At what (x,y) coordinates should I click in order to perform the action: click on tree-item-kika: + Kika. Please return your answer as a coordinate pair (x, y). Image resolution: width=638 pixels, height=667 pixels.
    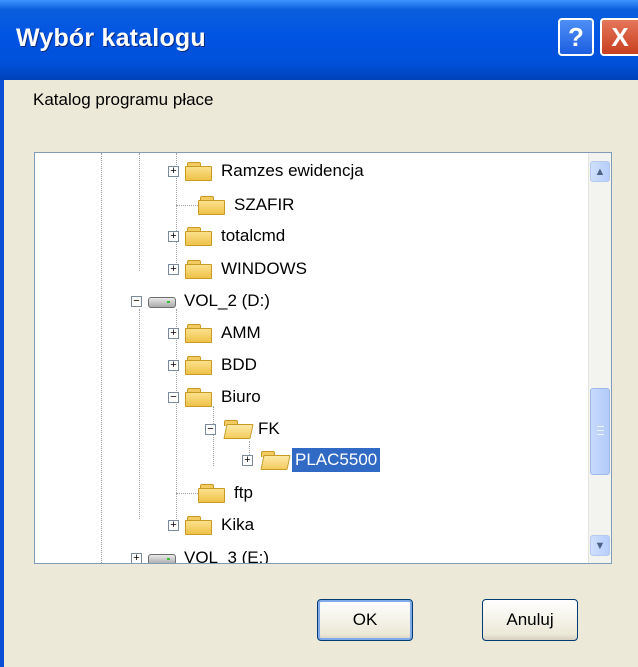
    Looking at the image, I should click on (212, 525).